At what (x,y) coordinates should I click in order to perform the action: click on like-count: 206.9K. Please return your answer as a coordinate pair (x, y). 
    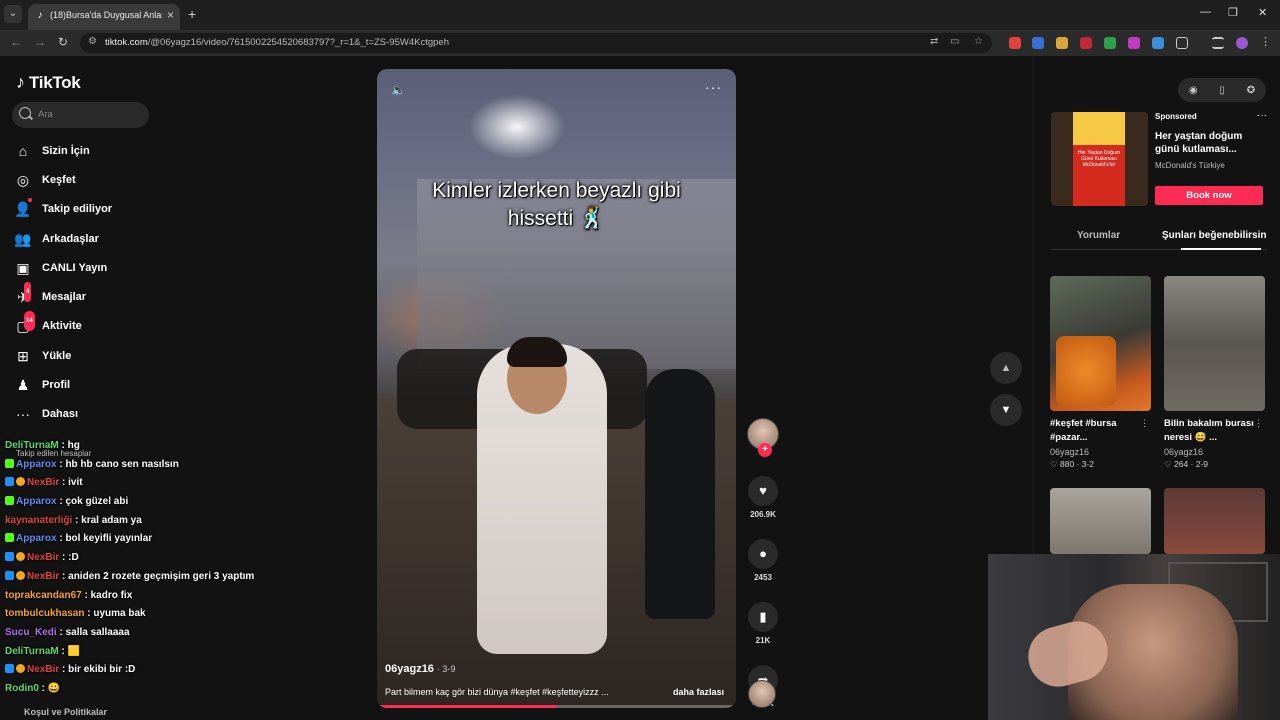
    Looking at the image, I should click on (763, 514).